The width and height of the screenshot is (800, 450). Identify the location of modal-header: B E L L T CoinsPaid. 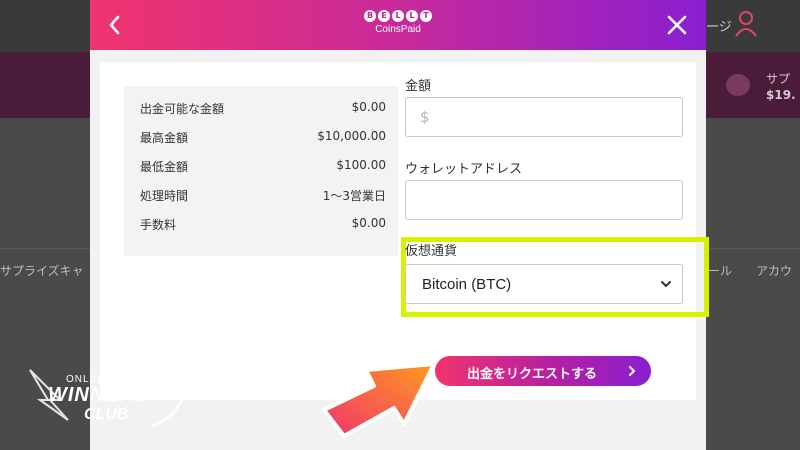
(398, 25).